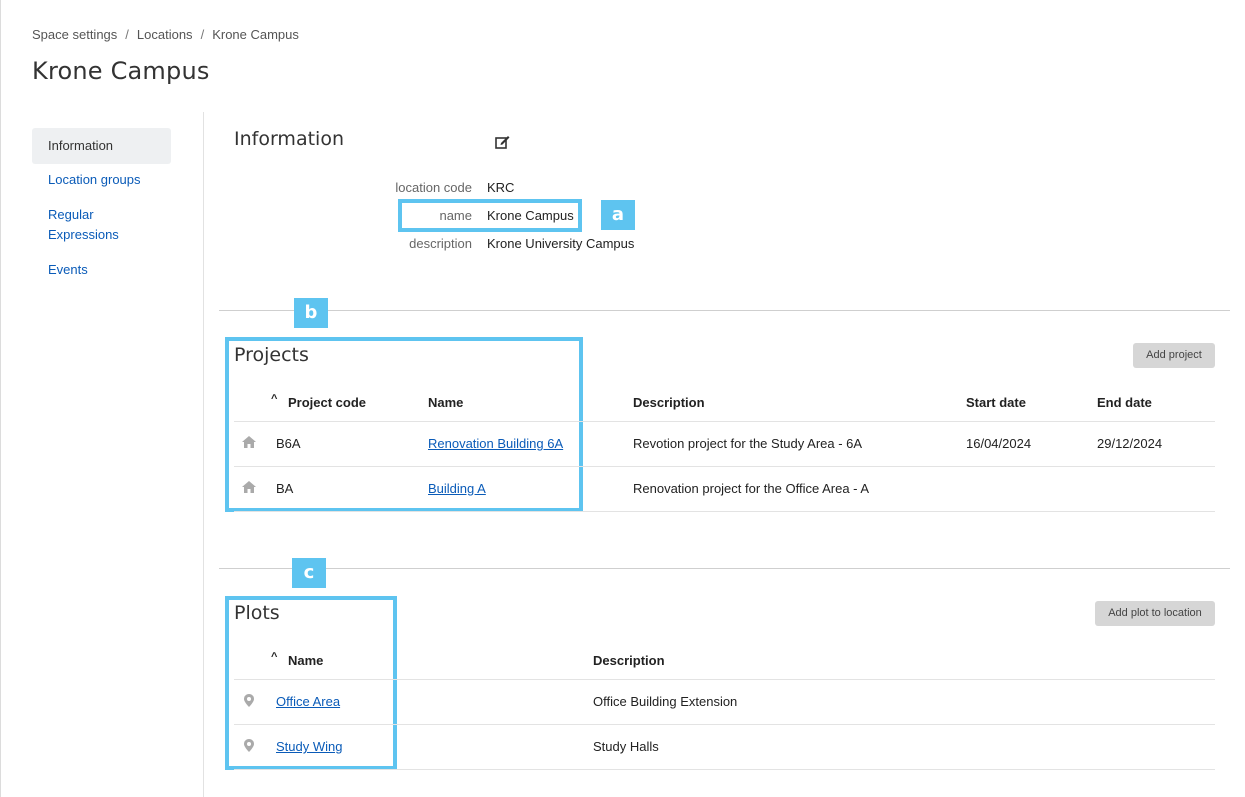  What do you see at coordinates (626, 746) in the screenshot?
I see `plot-description: Study Halls` at bounding box center [626, 746].